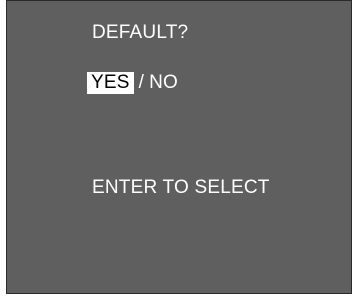 This screenshot has width=358, height=298. I want to click on option-group: YES / NO, so click(132, 83).